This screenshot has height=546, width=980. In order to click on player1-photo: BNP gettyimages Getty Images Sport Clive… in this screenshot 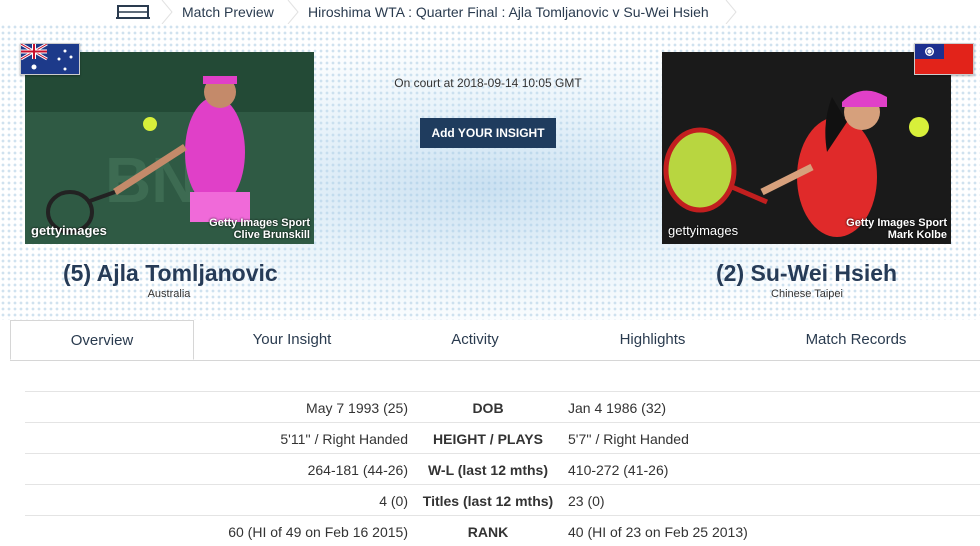, I will do `click(169, 148)`.